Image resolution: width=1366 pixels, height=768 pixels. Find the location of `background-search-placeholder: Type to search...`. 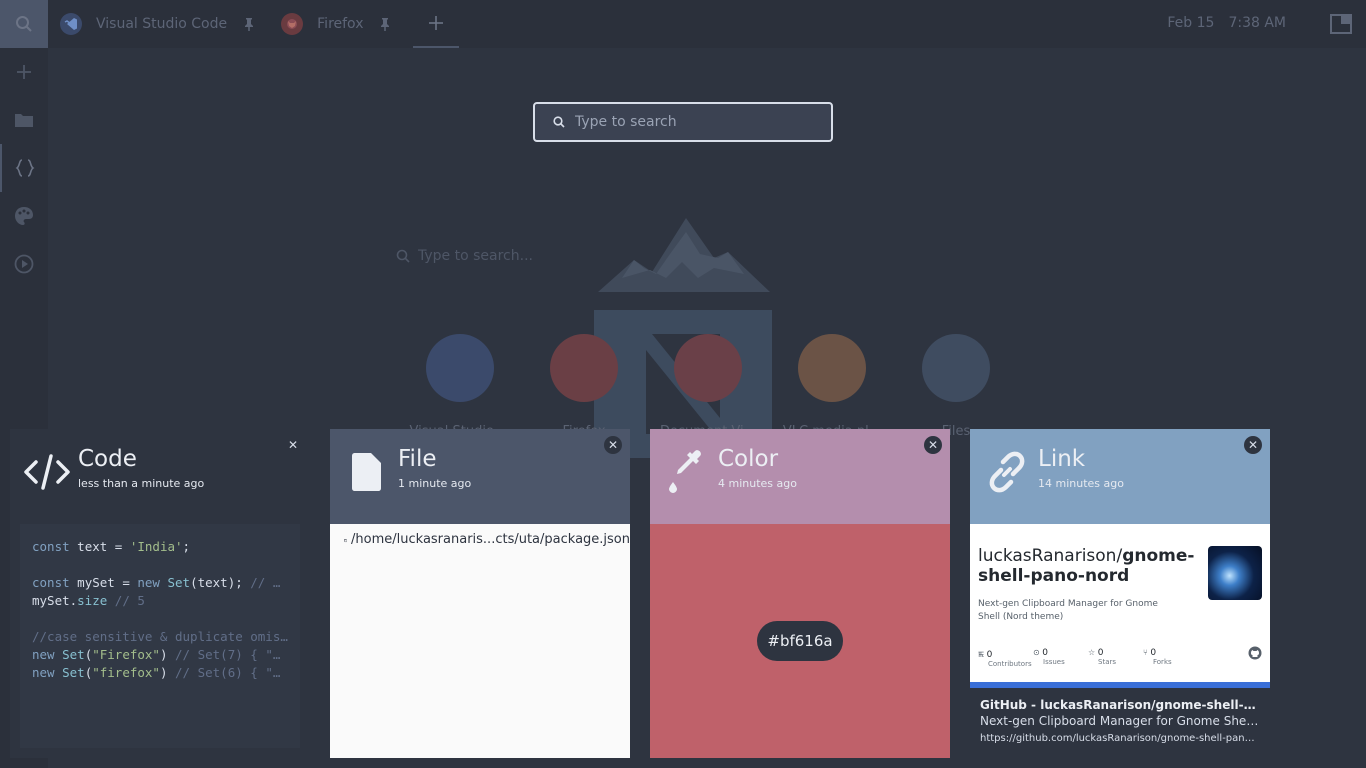

background-search-placeholder: Type to search... is located at coordinates (475, 256).